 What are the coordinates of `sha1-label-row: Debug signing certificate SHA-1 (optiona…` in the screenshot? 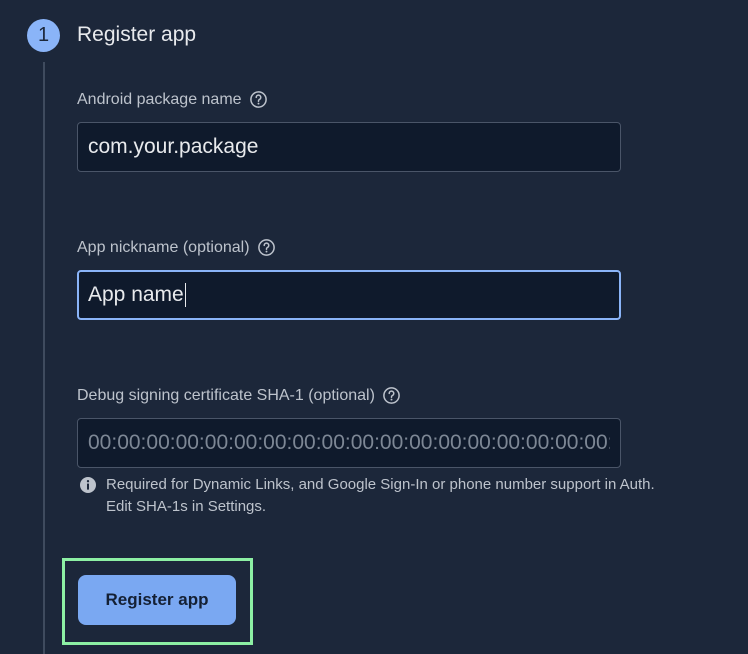 It's located at (239, 395).